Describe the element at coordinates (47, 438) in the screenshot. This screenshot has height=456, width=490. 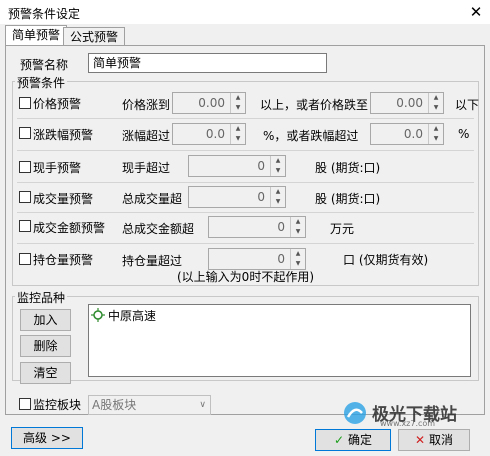
I see `advanced-button: 高级 >>` at that location.